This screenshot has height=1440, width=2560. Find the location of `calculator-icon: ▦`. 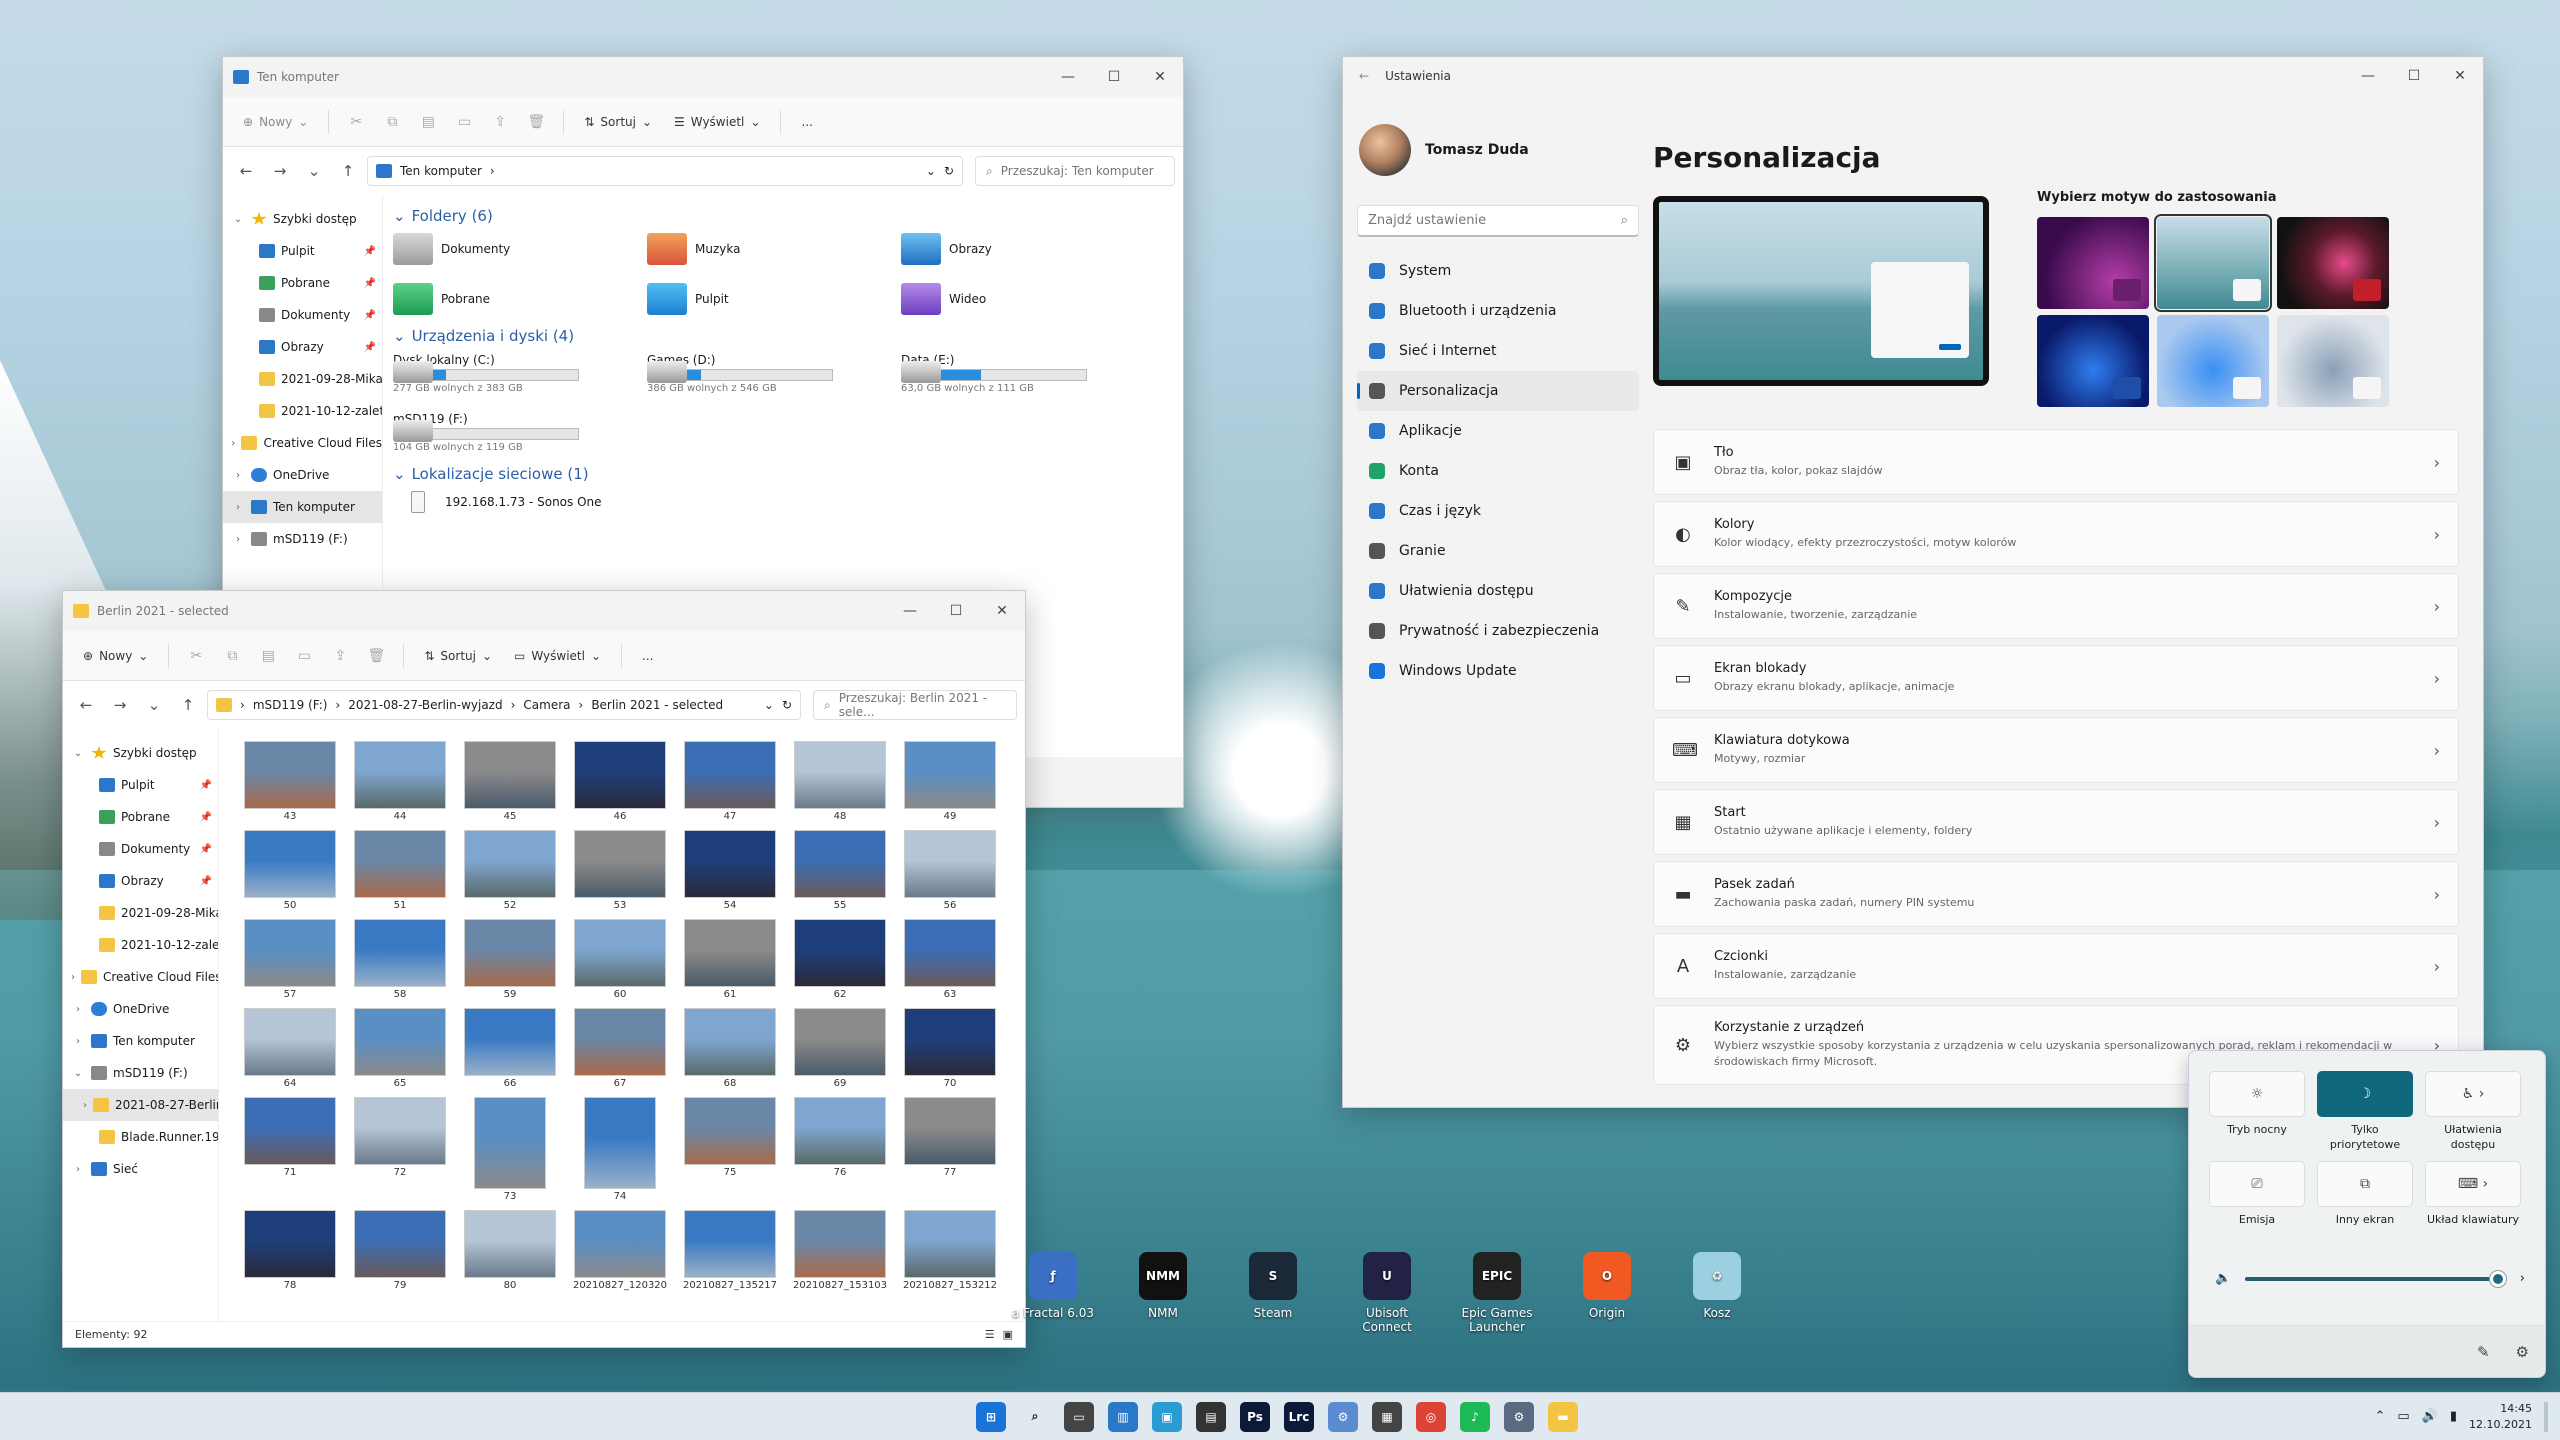

calculator-icon: ▦ is located at coordinates (1387, 1416).